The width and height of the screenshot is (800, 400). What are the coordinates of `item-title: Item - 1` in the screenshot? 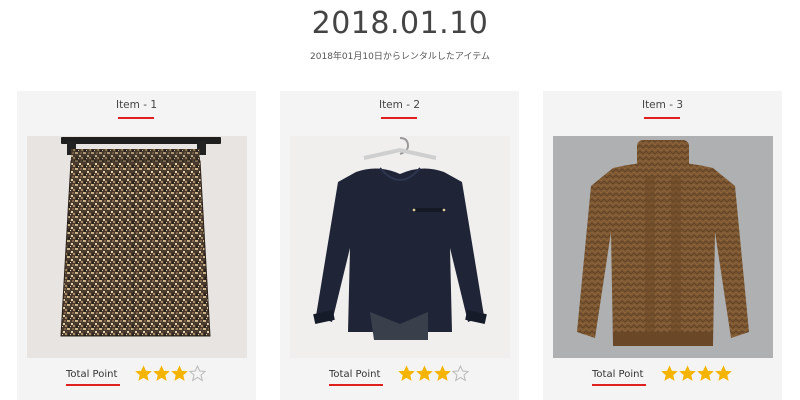 It's located at (136, 105).